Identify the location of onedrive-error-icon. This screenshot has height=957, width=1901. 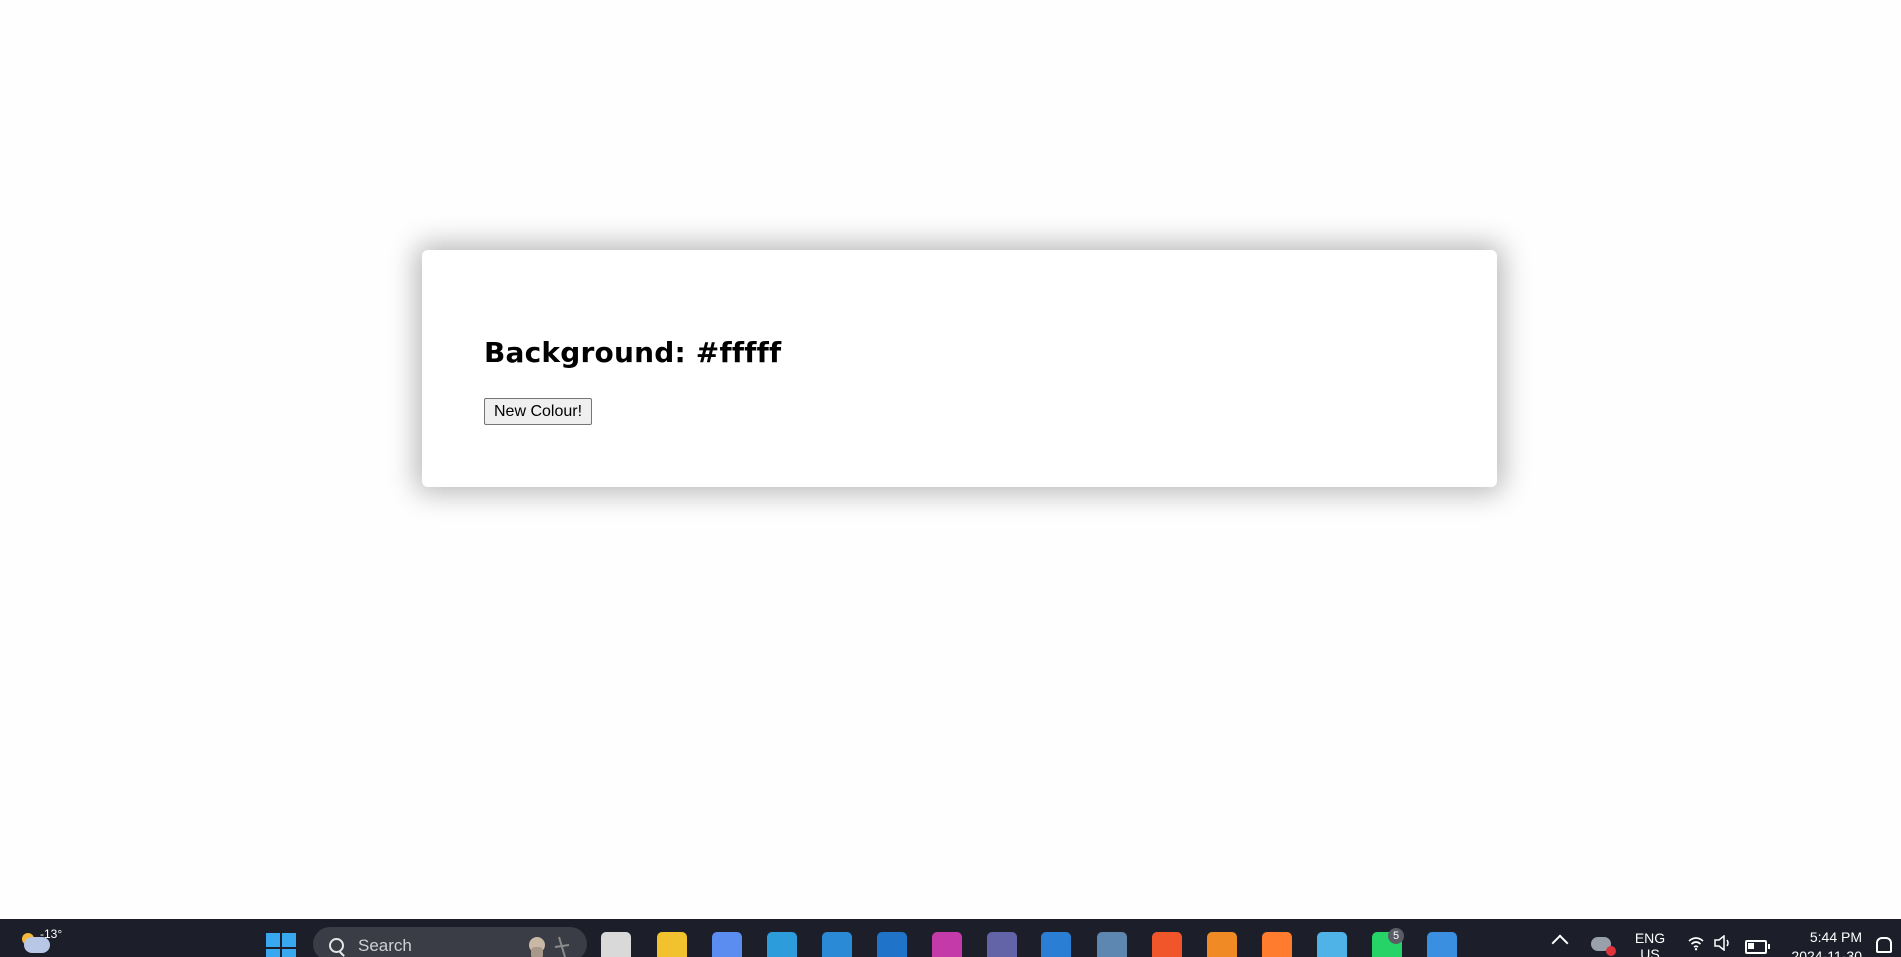
(1603, 946).